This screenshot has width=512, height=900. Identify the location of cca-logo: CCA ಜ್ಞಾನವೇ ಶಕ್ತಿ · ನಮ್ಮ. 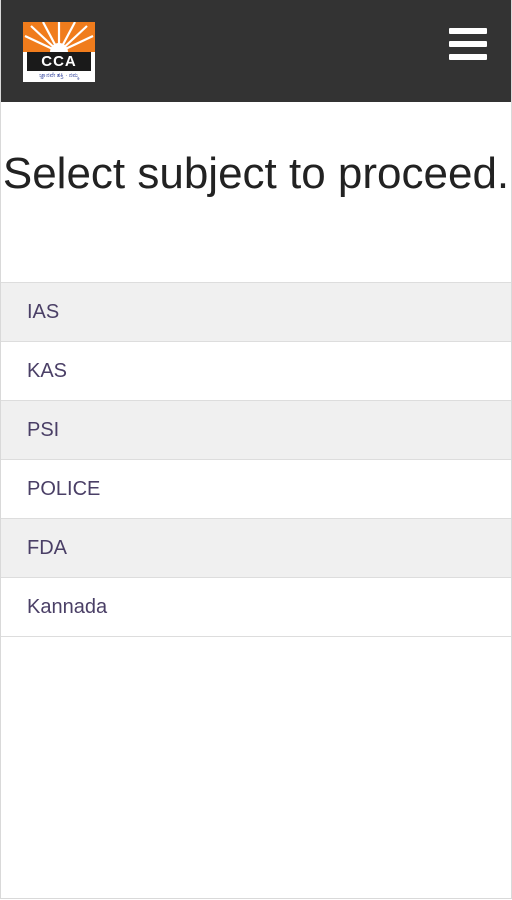
(59, 52).